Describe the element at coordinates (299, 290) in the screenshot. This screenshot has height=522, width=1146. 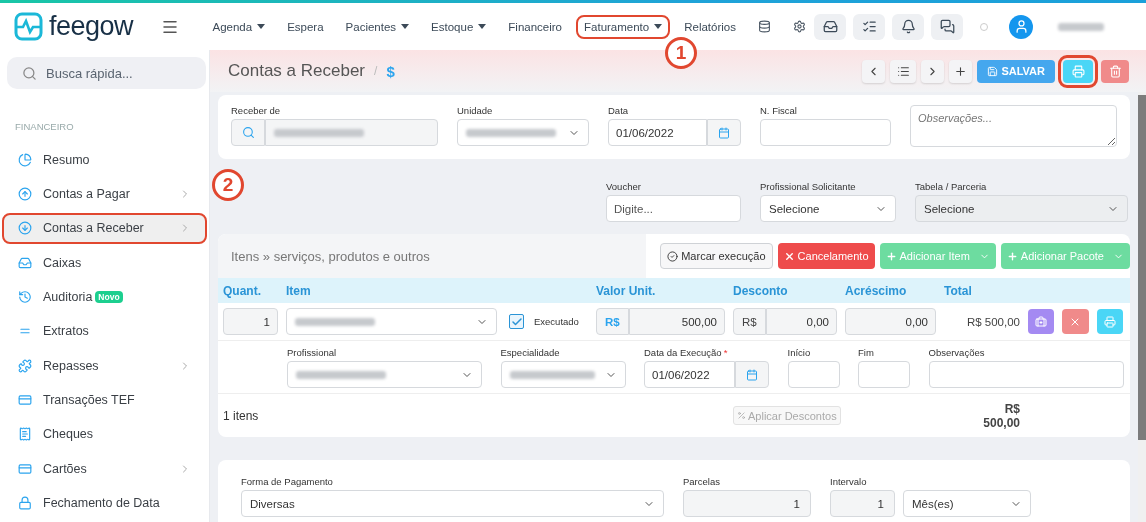
I see `column-header: Item` at that location.